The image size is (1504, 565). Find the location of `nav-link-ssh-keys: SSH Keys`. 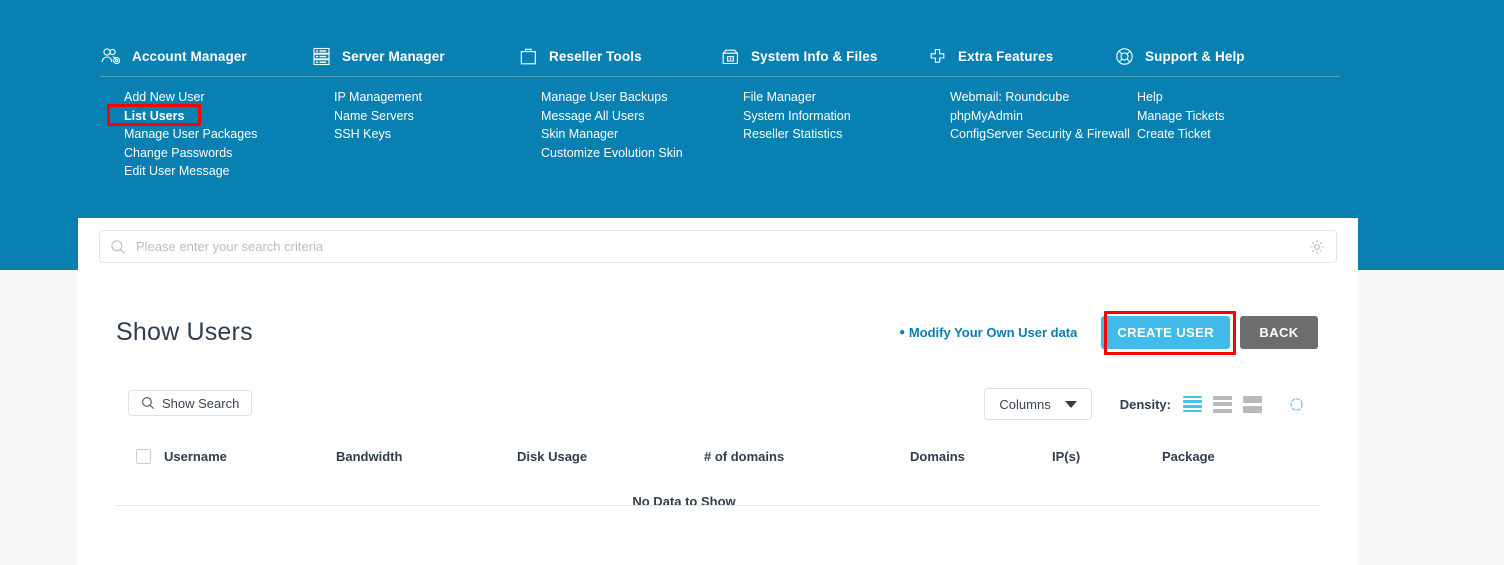

nav-link-ssh-keys: SSH Keys is located at coordinates (424, 134).